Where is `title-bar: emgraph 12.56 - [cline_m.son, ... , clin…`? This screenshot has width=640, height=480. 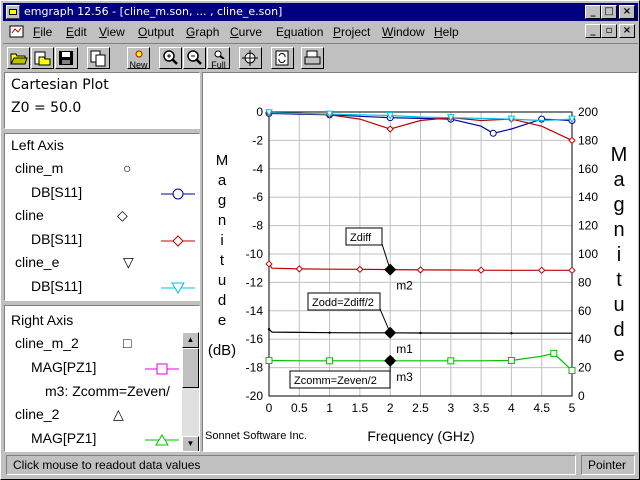
title-bar: emgraph 12.56 - [cline_m.son, ... , clin… is located at coordinates (320, 12).